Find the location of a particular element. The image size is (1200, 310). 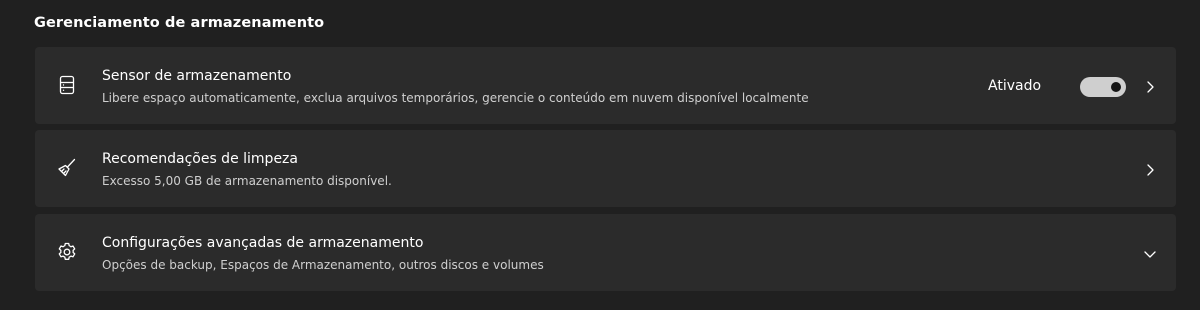

card-title: Configurações avançadas de armazenamento is located at coordinates (263, 243).